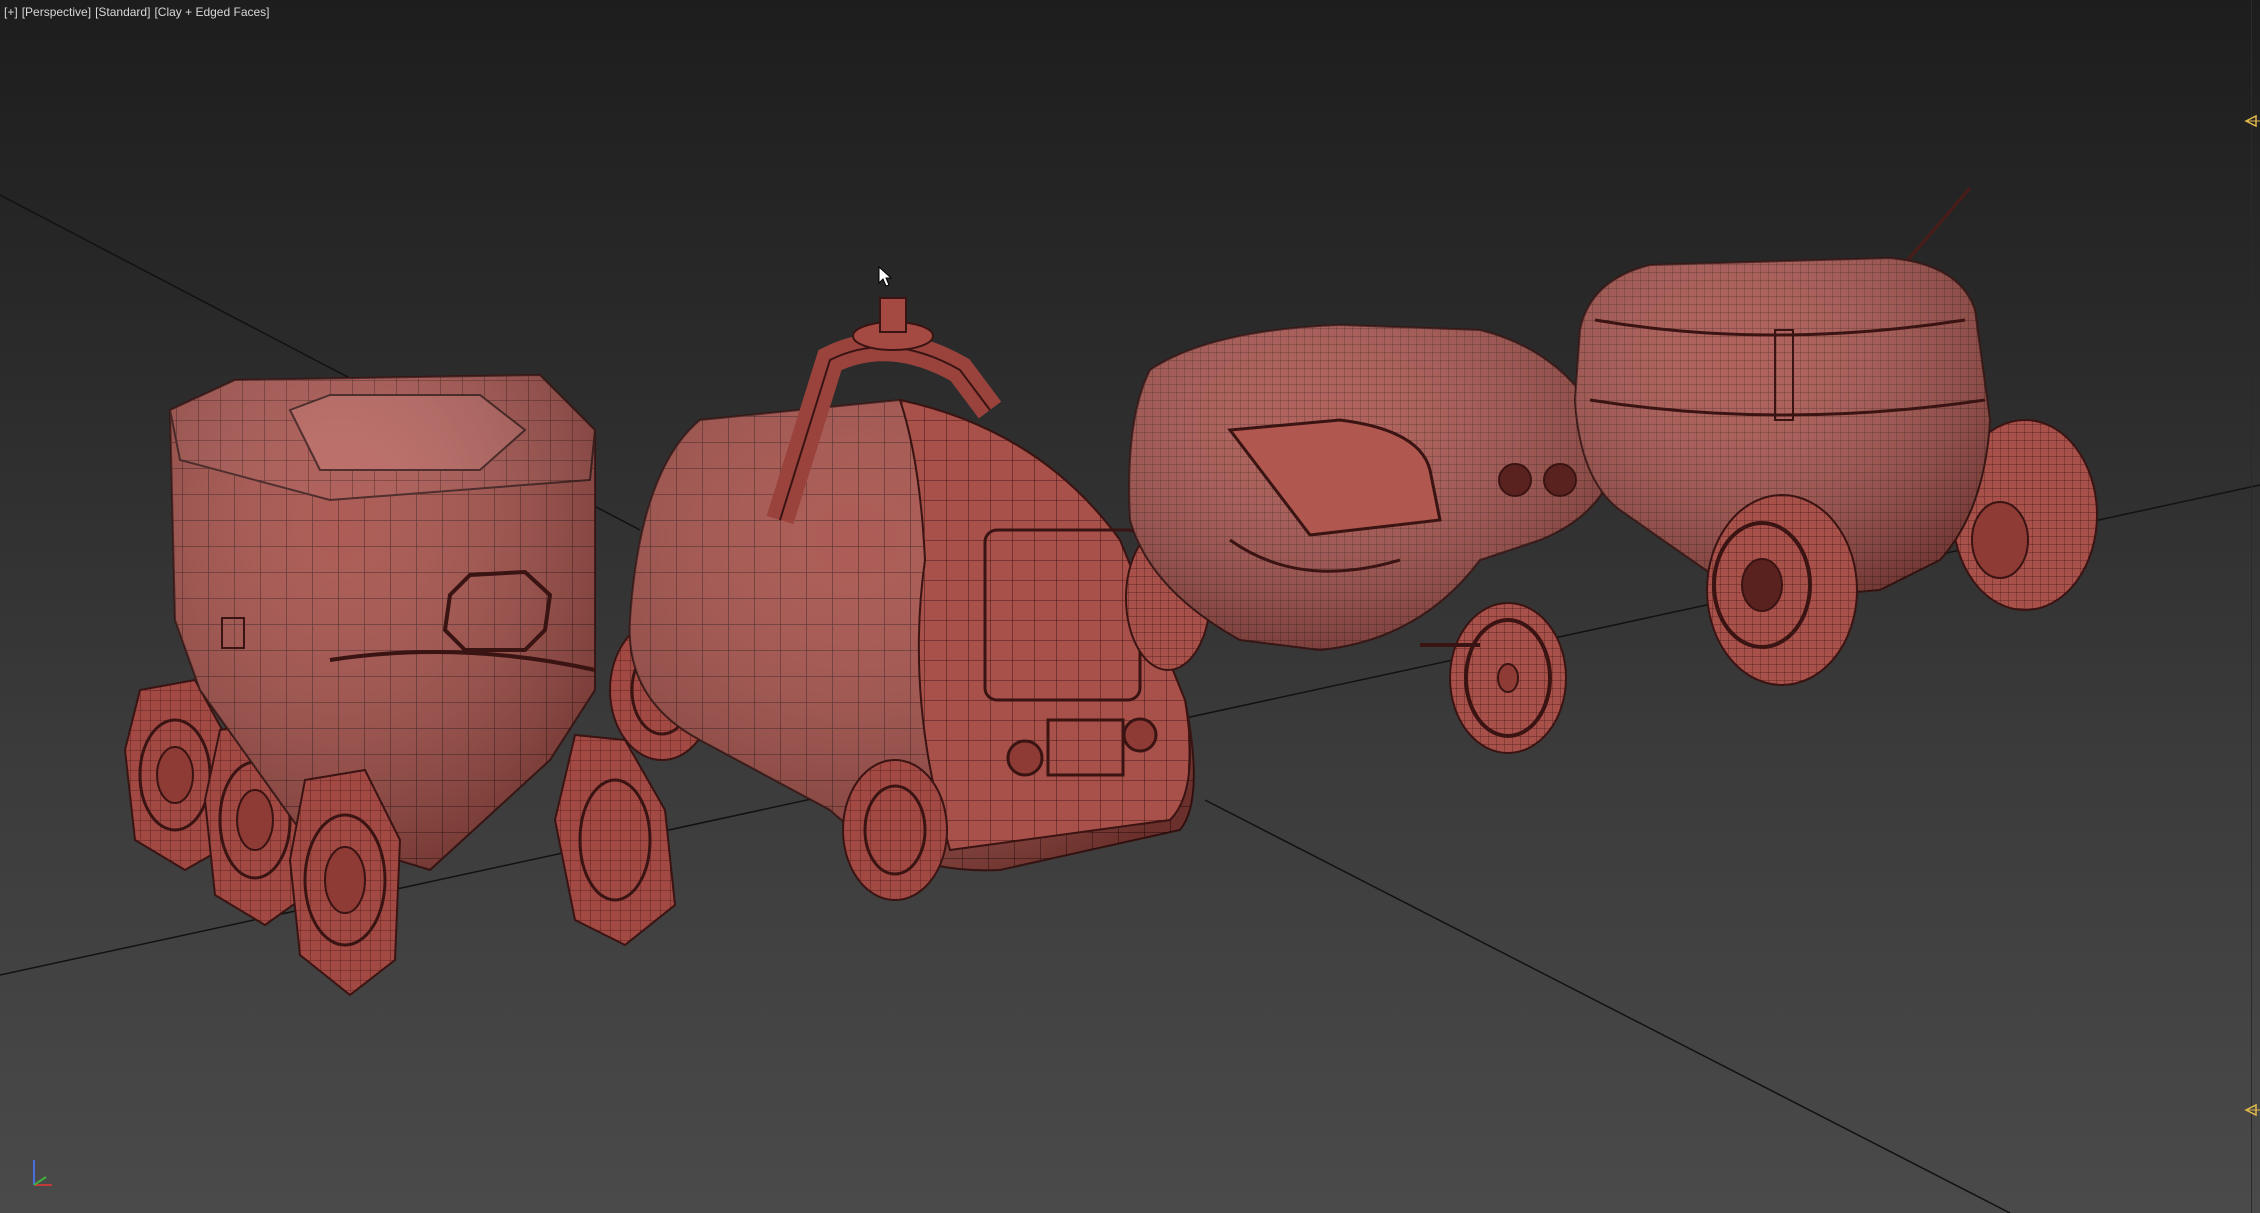  What do you see at coordinates (56, 13) in the screenshot?
I see `viewport-point-of-view-menu: [Perspective]` at bounding box center [56, 13].